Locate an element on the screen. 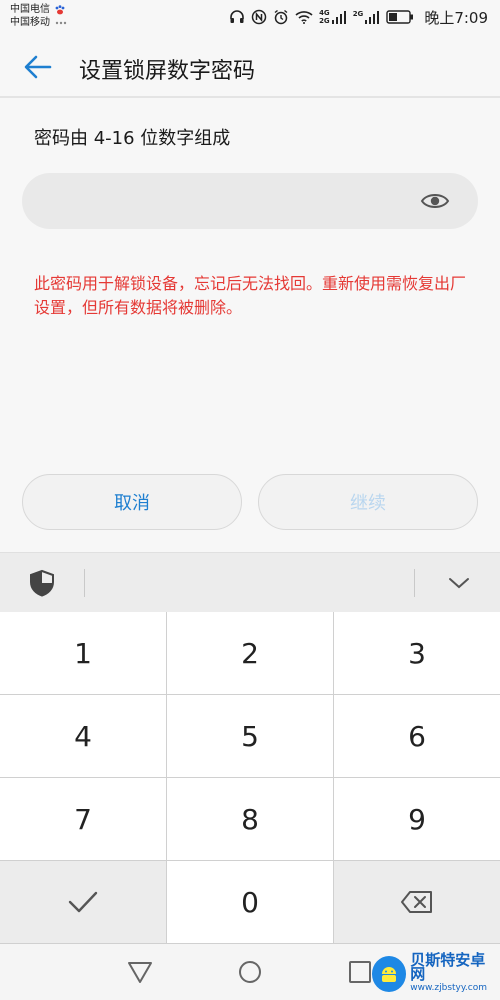  backspace-icon is located at coordinates (416, 902).